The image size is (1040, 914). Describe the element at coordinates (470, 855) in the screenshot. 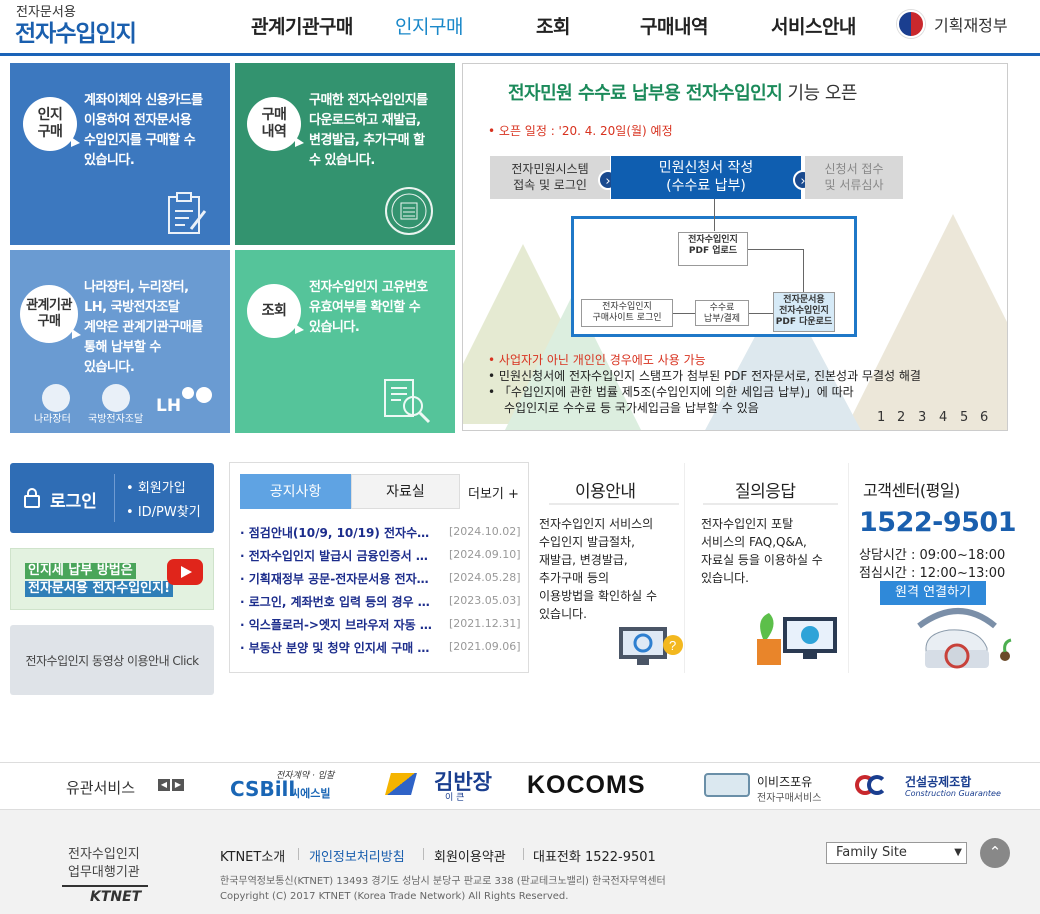

I see `footer-link-terms: 회원이용약관` at that location.